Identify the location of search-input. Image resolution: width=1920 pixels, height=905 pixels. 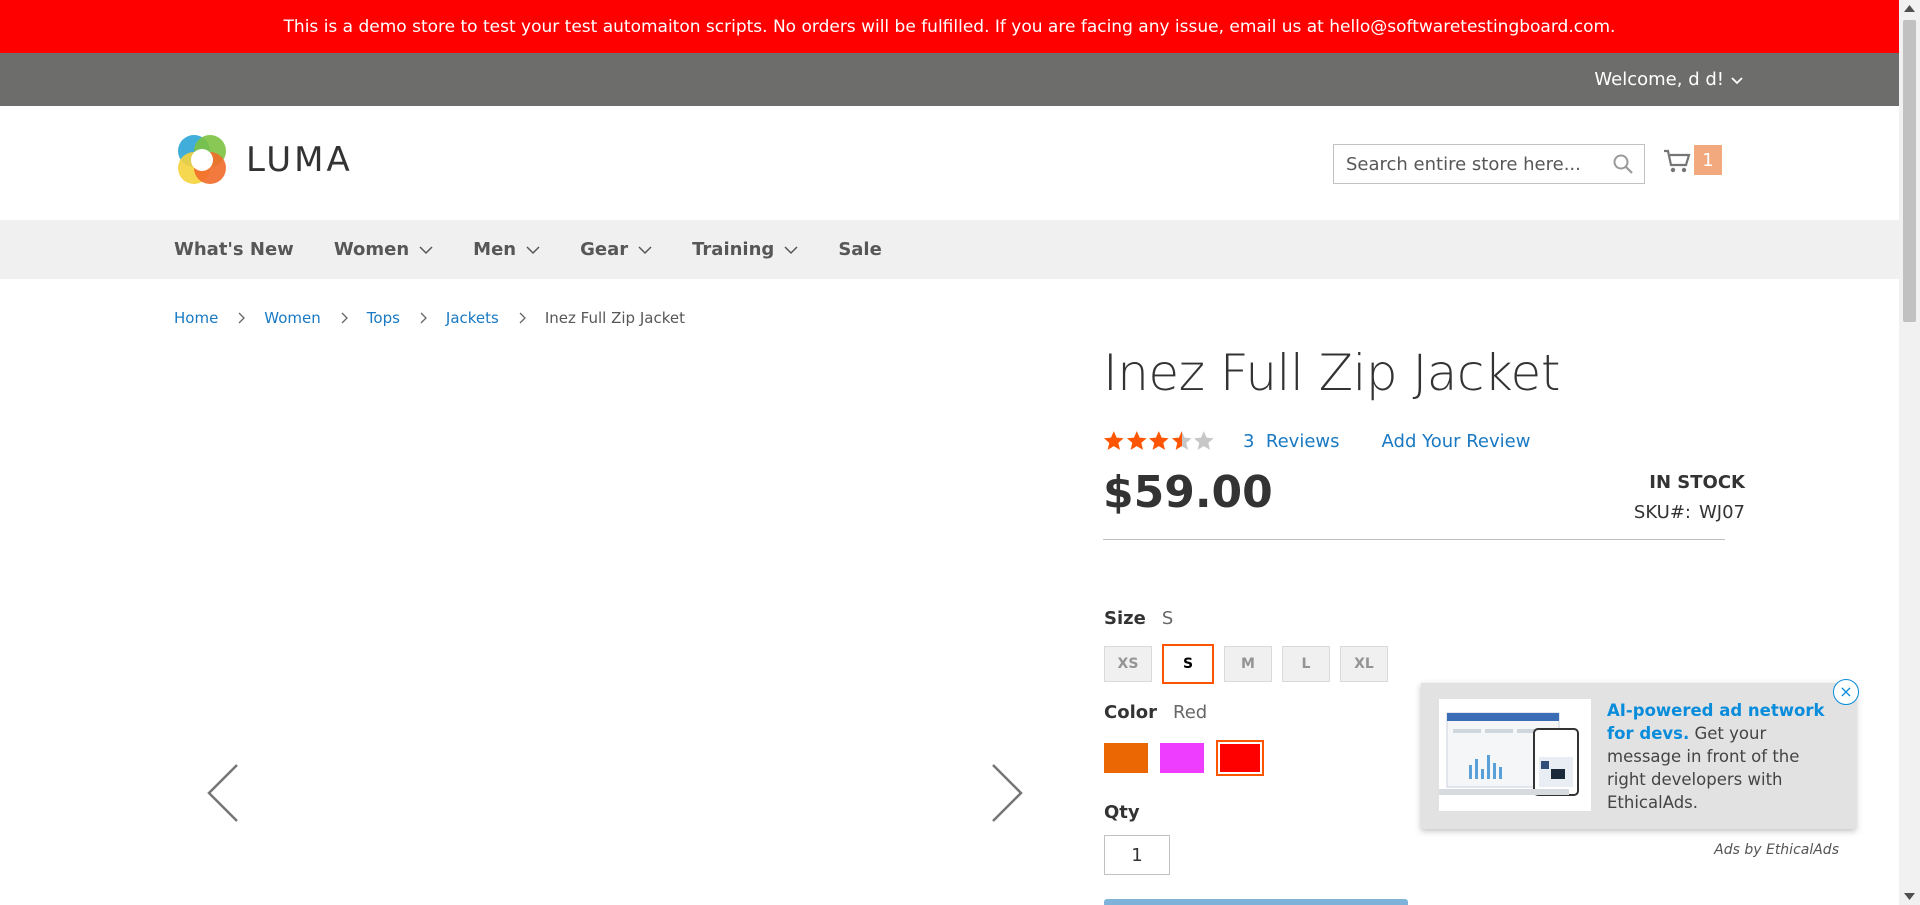
(1473, 164).